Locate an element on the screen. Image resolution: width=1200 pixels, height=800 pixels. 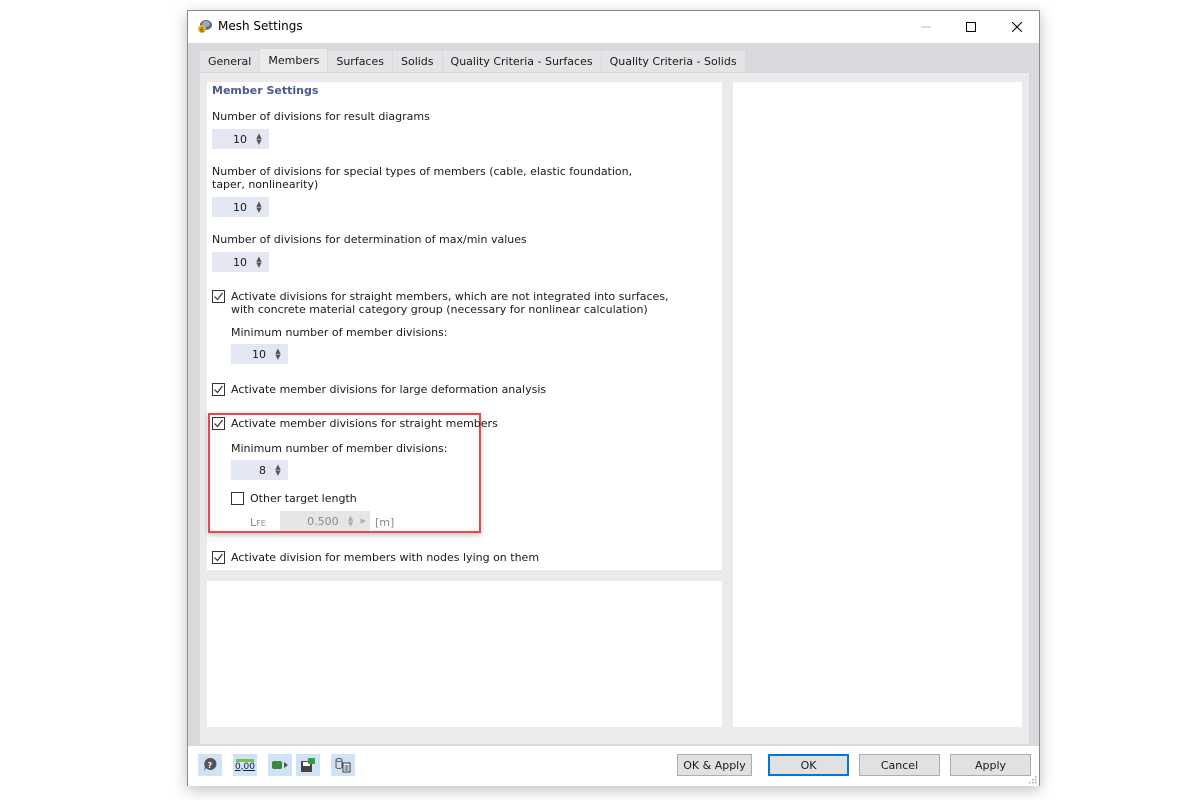
close-button is located at coordinates (1017, 27).